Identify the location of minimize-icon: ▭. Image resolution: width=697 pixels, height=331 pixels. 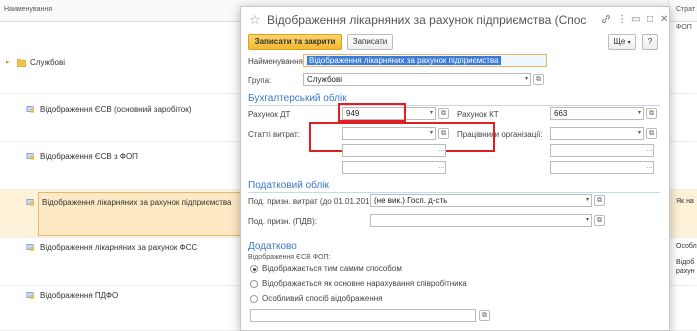
(635, 19).